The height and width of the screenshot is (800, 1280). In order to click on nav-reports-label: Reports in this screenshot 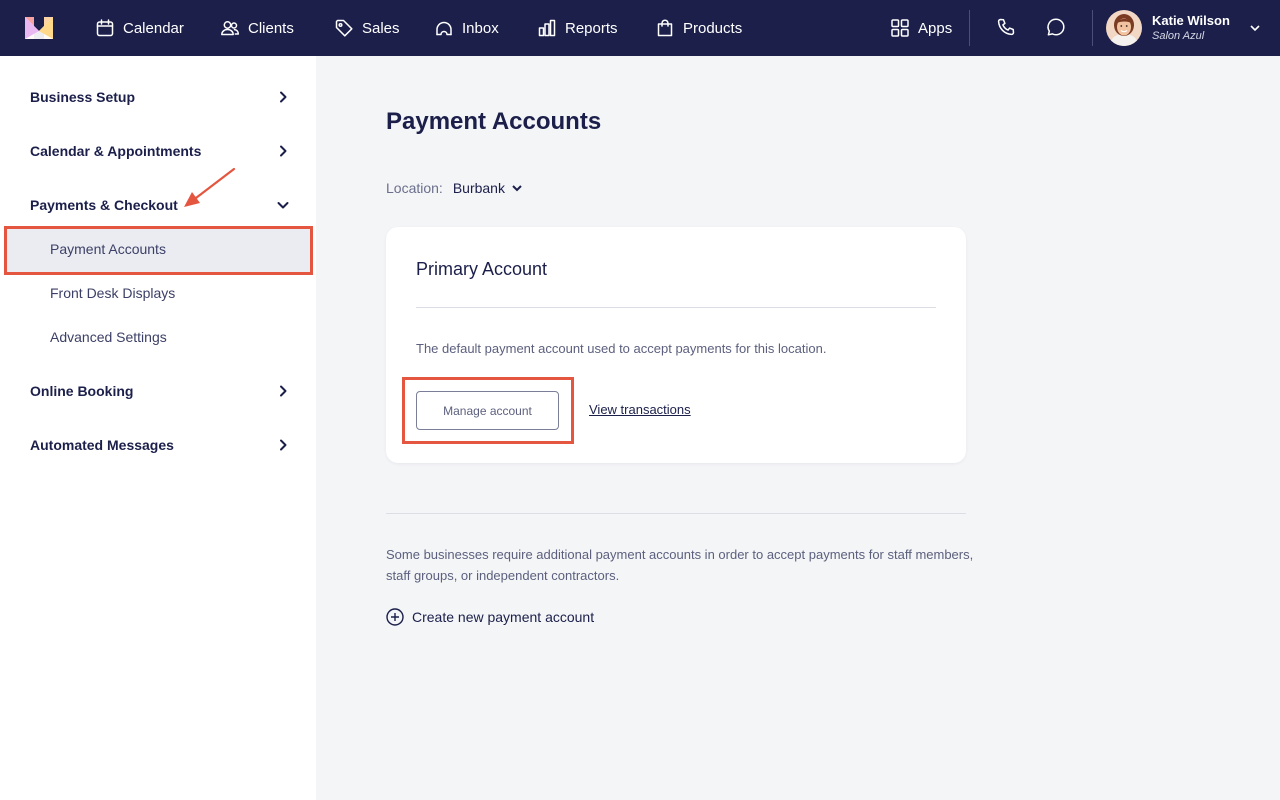, I will do `click(591, 28)`.